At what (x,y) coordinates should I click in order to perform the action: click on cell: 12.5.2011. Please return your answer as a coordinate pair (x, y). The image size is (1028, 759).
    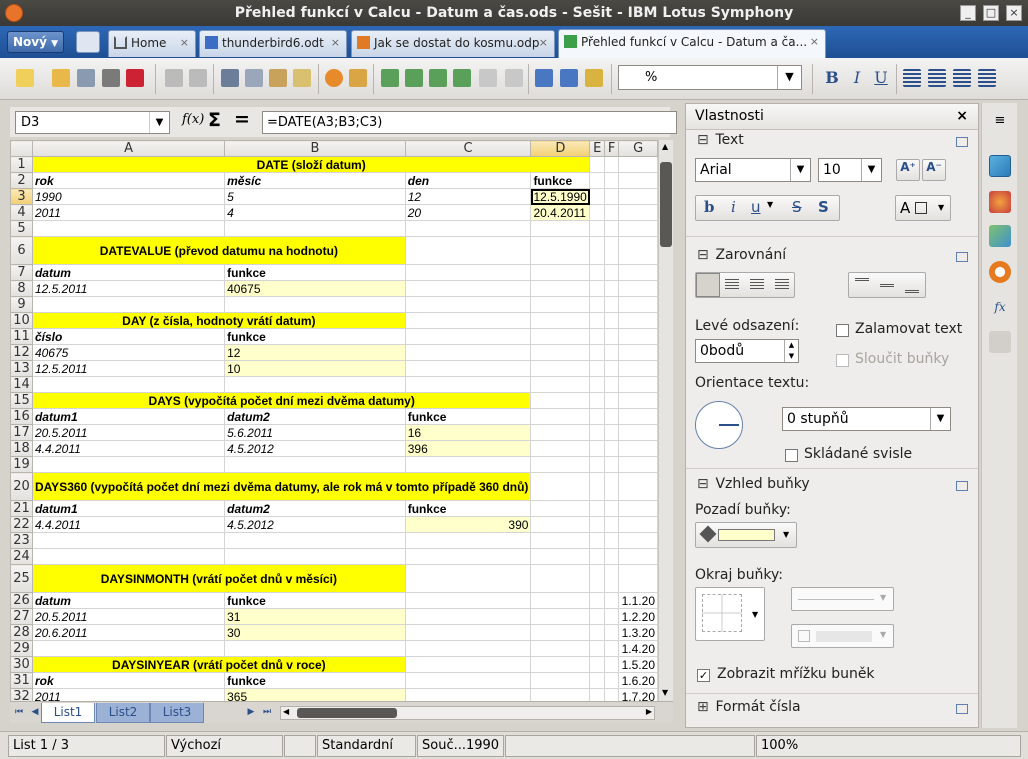
    Looking at the image, I should click on (128, 288).